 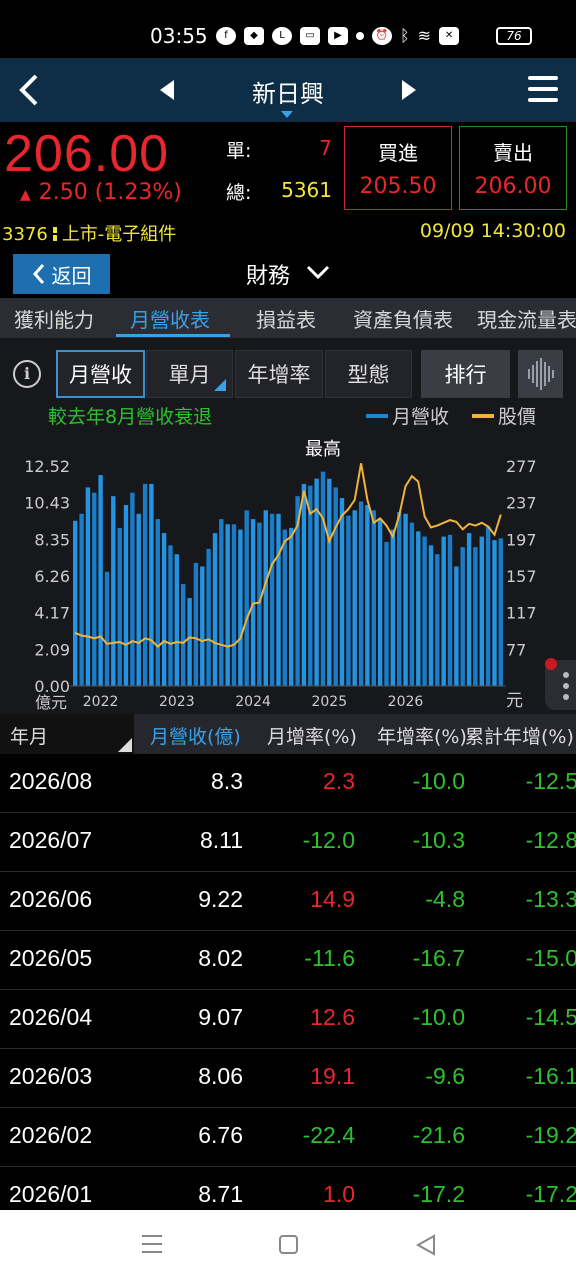 What do you see at coordinates (288, 1137) in the screenshot?
I see `table-row: 2026/02 6.76 -22.4 -21.6 -19.2` at bounding box center [288, 1137].